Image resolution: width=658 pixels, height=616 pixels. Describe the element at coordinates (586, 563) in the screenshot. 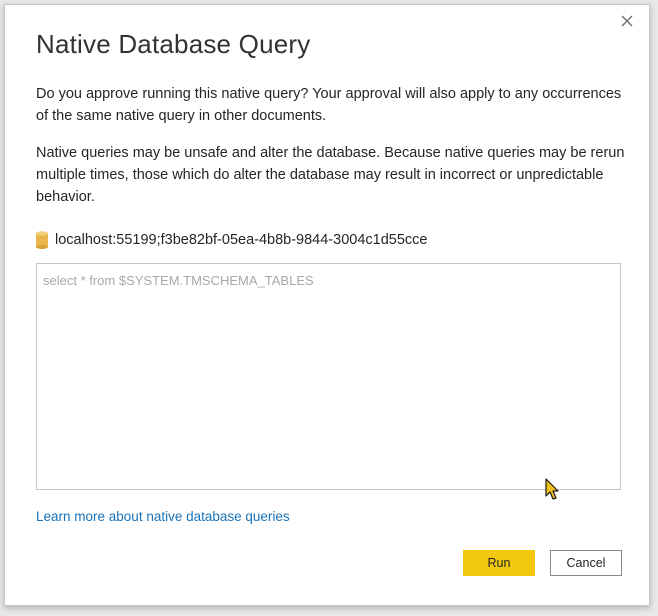

I see `cancel-button: Cancel` at that location.